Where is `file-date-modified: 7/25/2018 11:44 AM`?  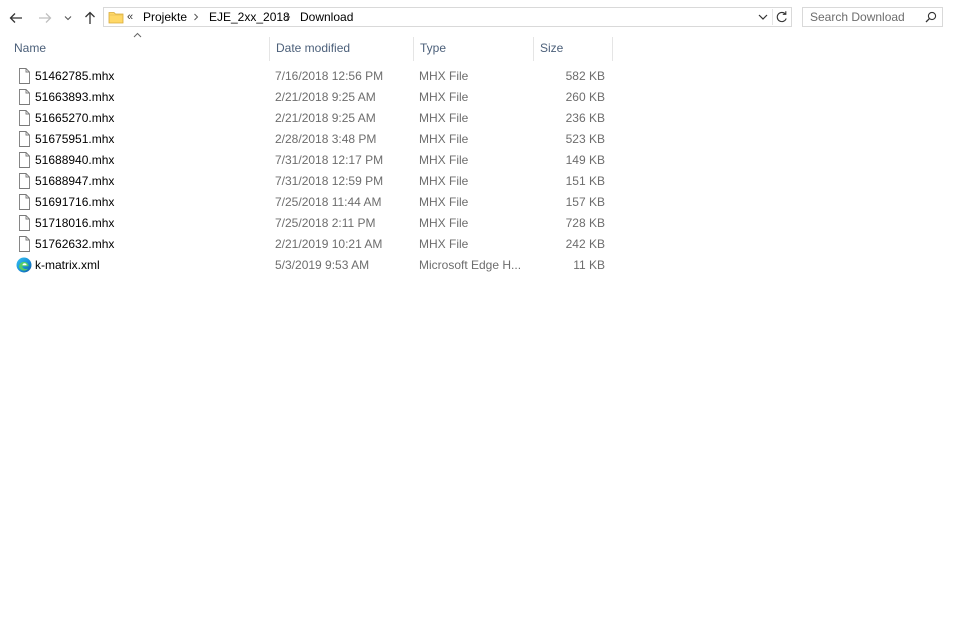
file-date-modified: 7/25/2018 11:44 AM is located at coordinates (328, 202).